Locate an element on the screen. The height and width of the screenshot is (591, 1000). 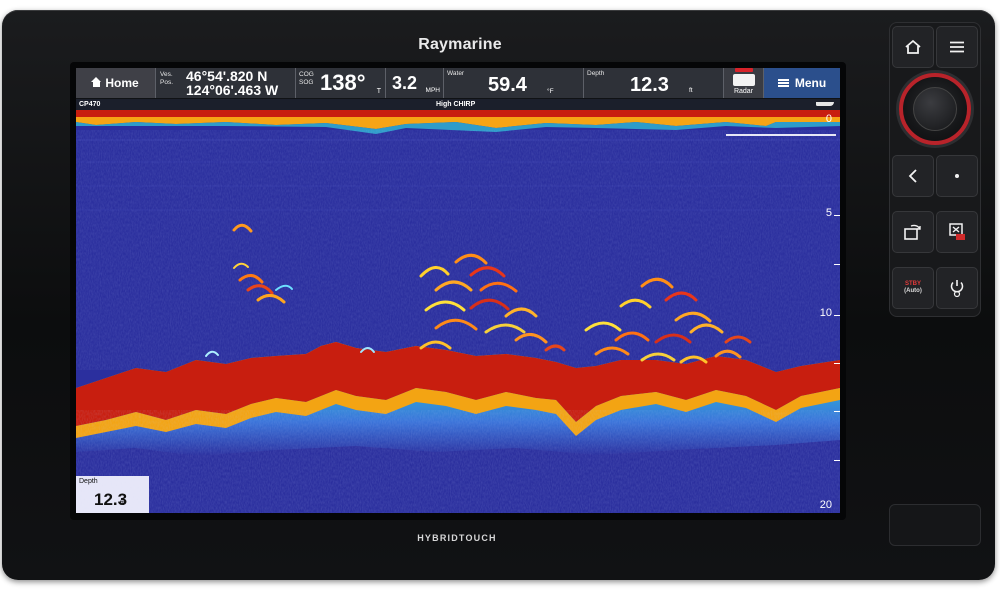
waypoint-key is located at coordinates (957, 176).